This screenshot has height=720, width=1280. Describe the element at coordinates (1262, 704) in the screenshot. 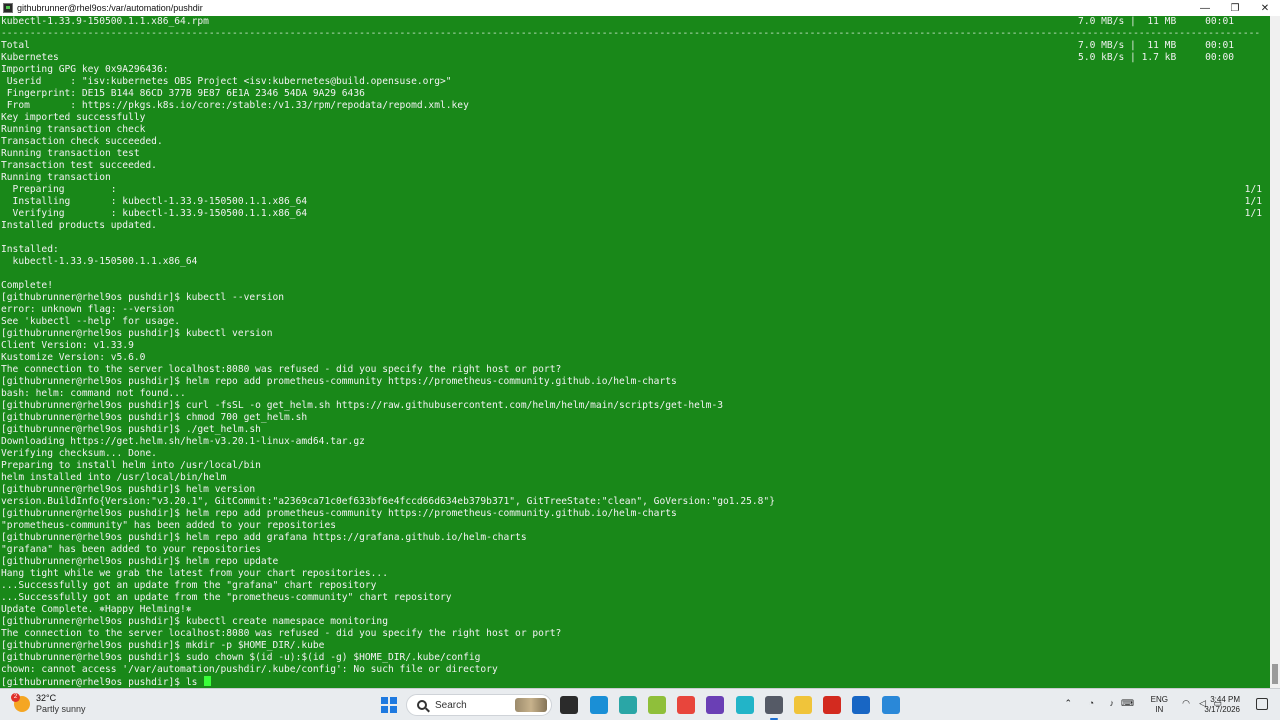

I see `notification-icon` at that location.